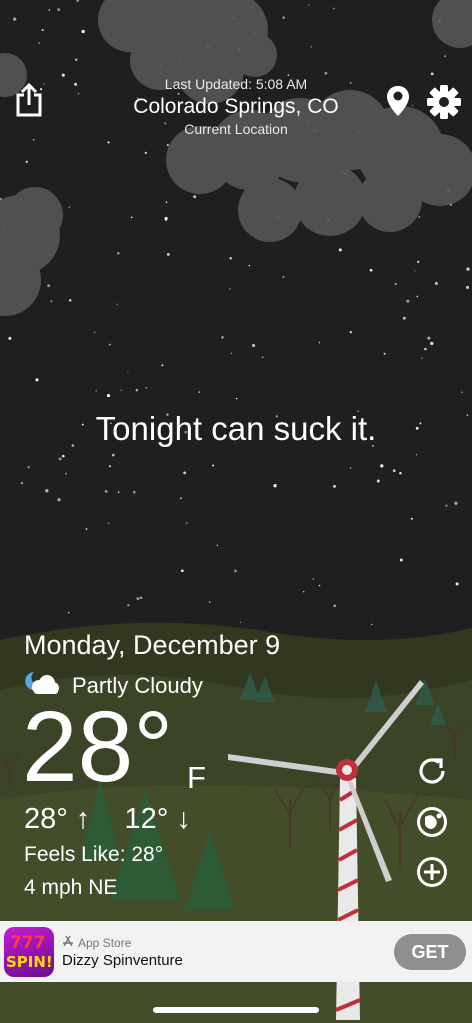 The width and height of the screenshot is (472, 1023). Describe the element at coordinates (94, 854) in the screenshot. I see `feels-like: Feels Like: 28°` at that location.